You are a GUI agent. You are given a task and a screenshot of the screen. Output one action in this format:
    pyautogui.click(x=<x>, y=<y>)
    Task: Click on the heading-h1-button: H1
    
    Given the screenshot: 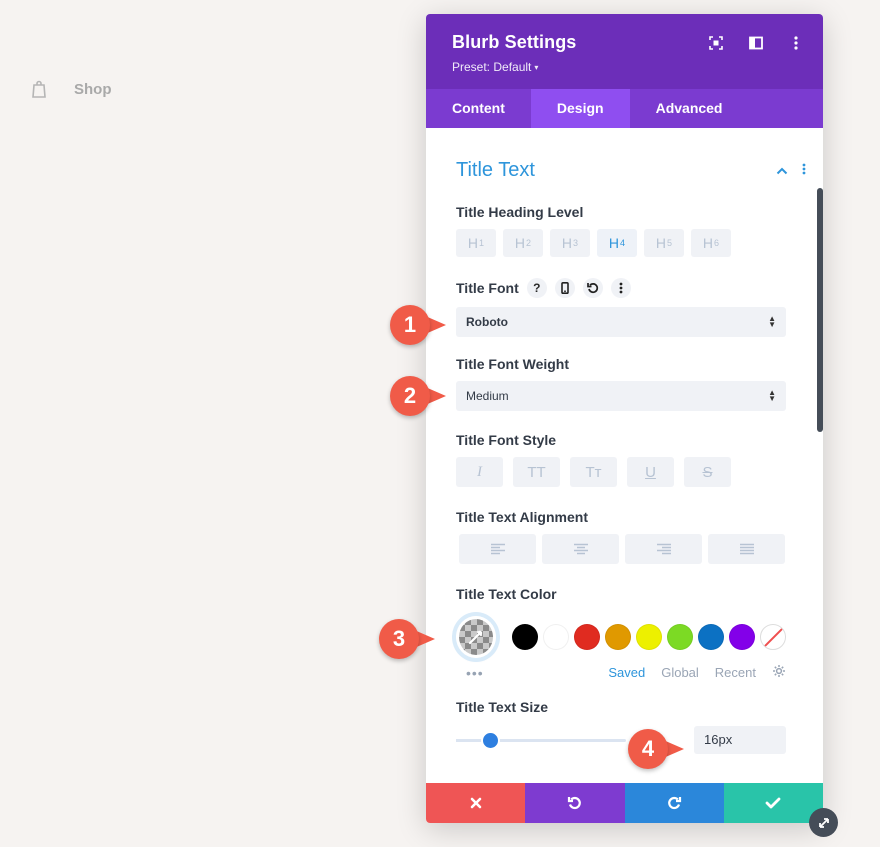 What is the action you would take?
    pyautogui.click(x=476, y=243)
    